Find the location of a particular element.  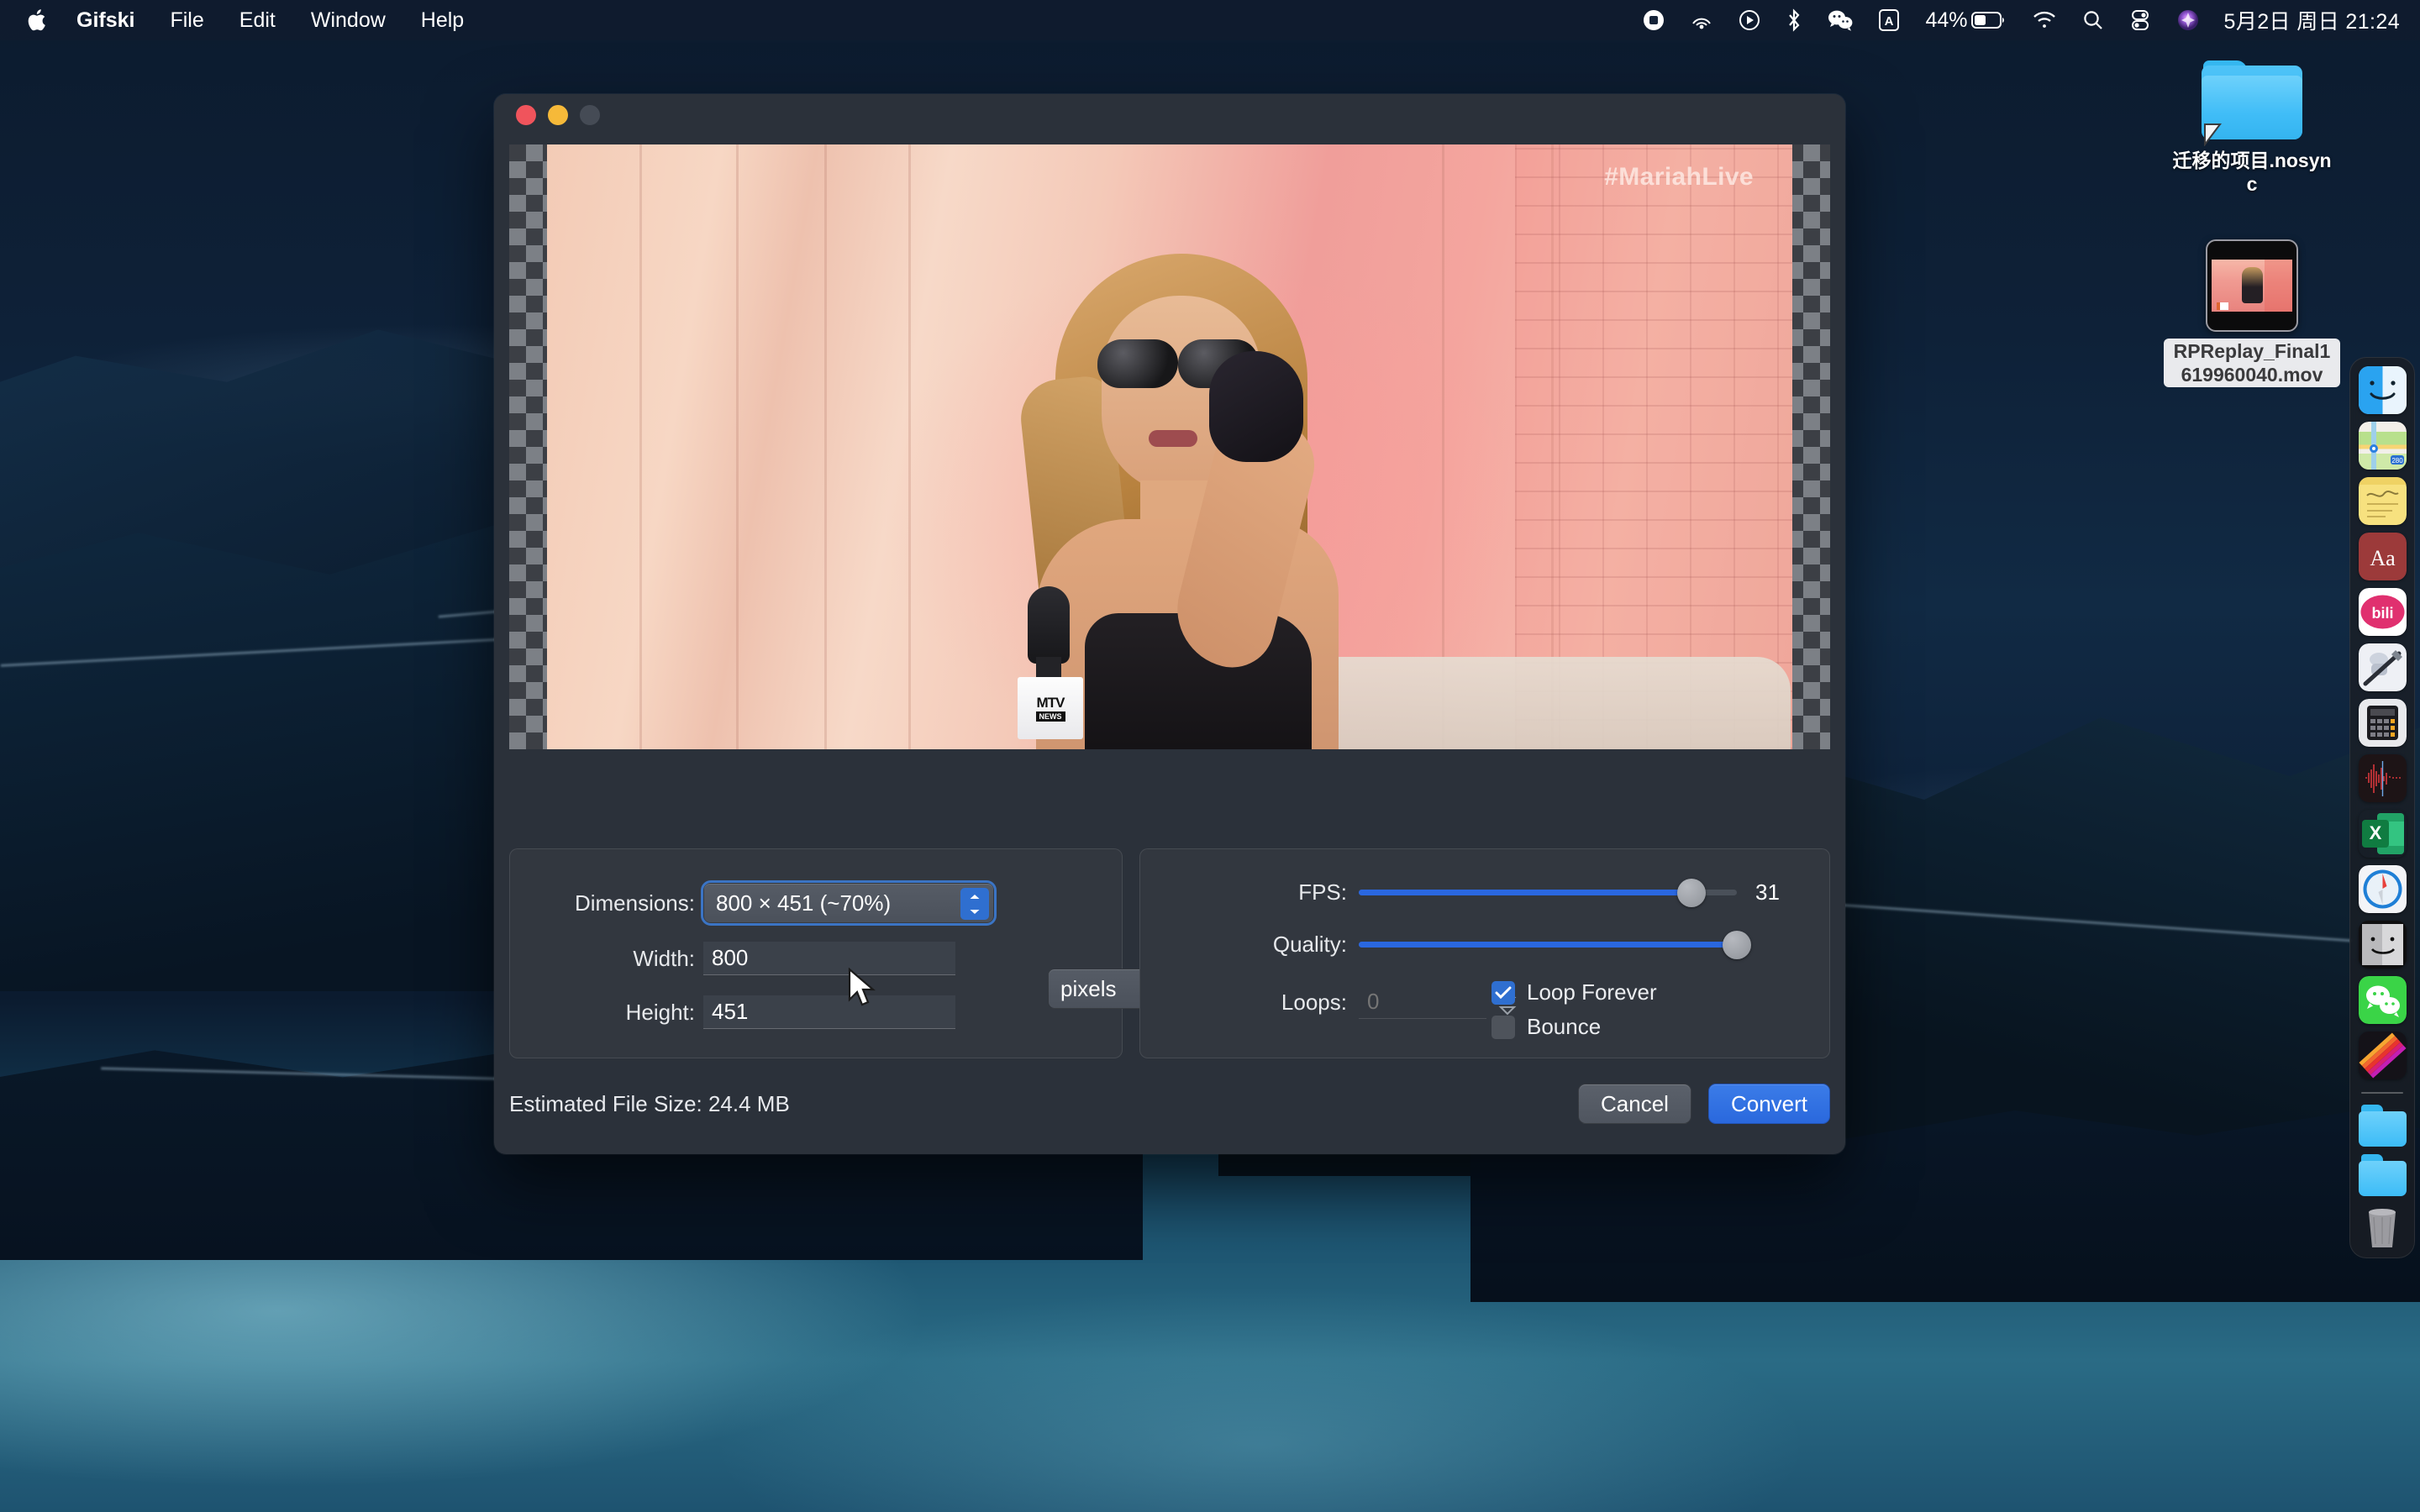

battery-status: 44% is located at coordinates (1965, 20).